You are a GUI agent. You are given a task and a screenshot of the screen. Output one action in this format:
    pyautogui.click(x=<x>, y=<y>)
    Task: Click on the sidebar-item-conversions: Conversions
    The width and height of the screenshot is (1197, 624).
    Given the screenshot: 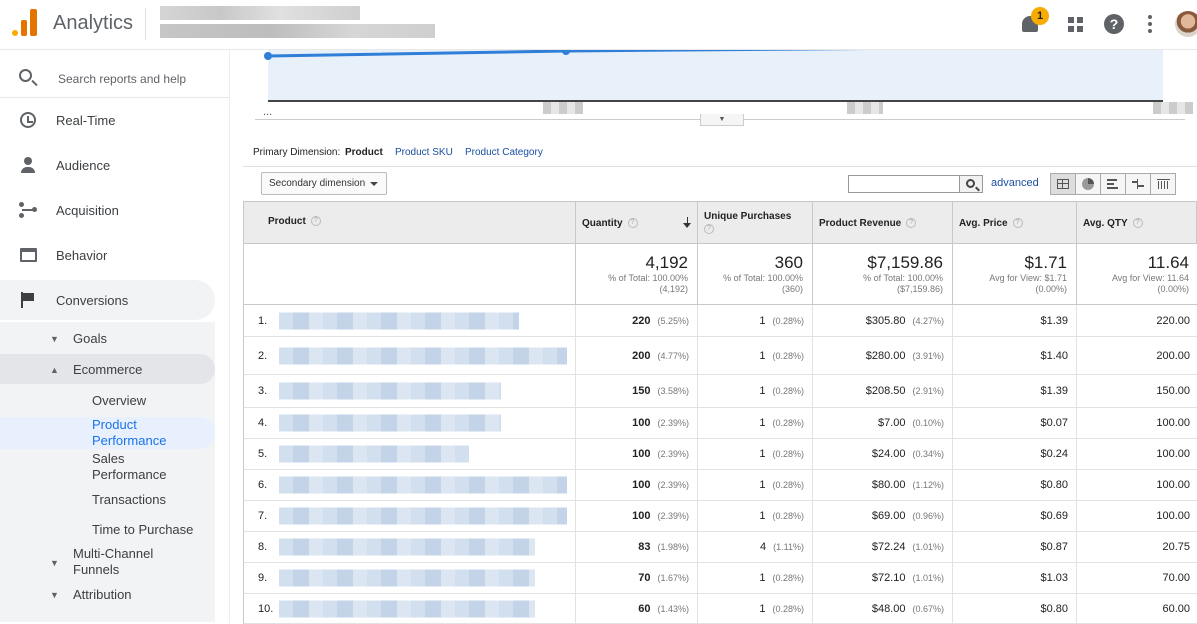 What is the action you would take?
    pyautogui.click(x=107, y=300)
    